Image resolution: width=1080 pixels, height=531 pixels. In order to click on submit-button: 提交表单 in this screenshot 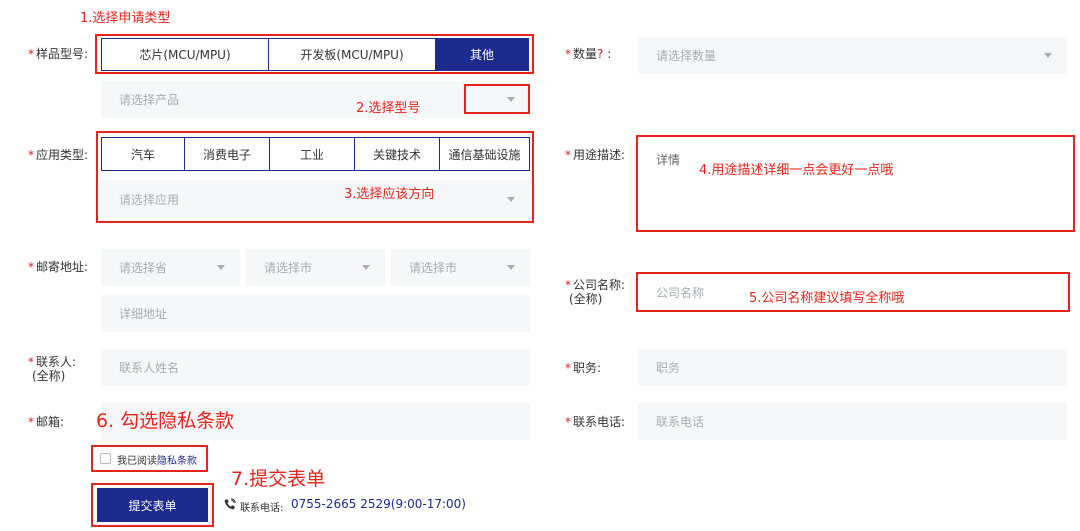, I will do `click(152, 505)`.